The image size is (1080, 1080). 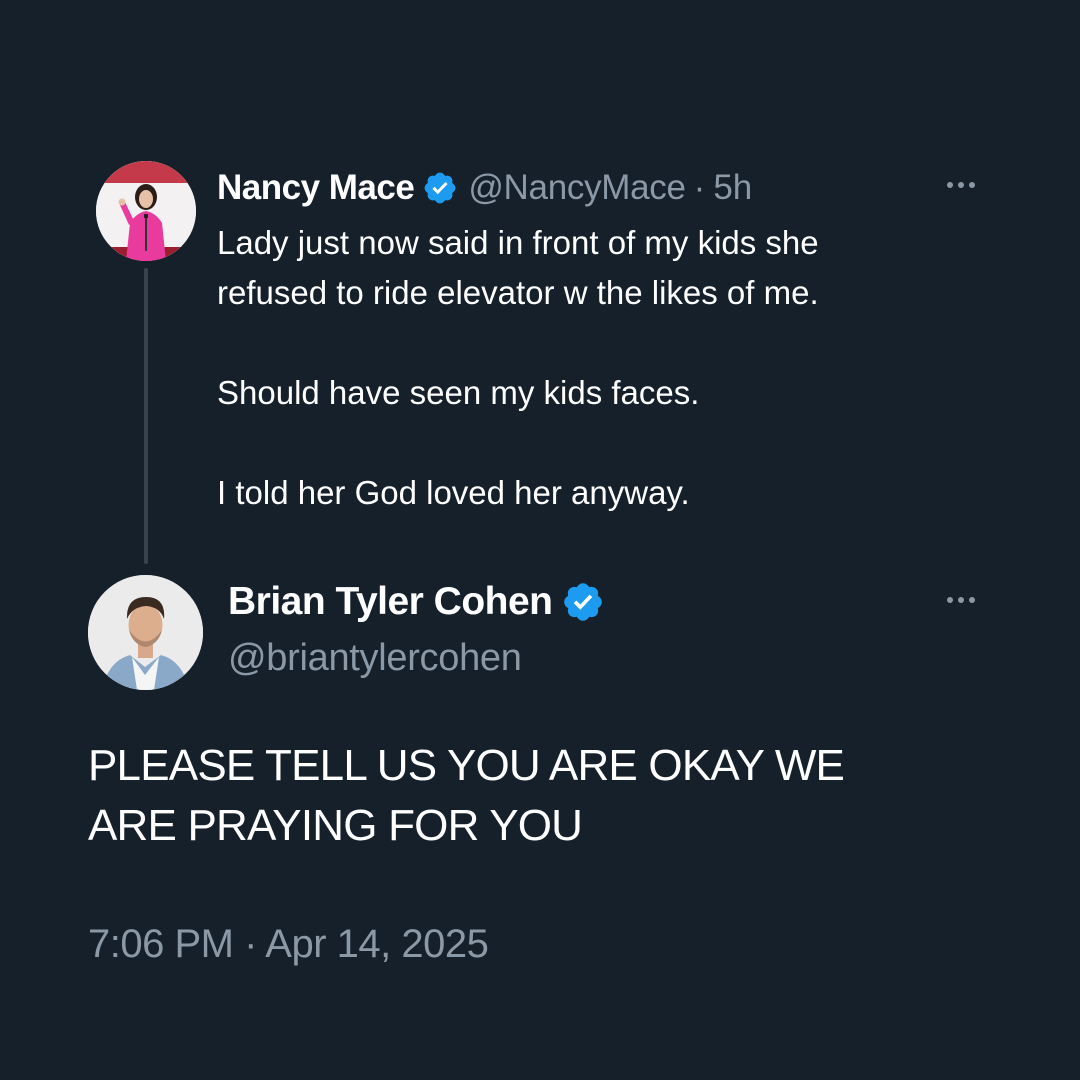 What do you see at coordinates (335, 825) in the screenshot?
I see `tweet-text-line: ARE PRAYING FOR YOU` at bounding box center [335, 825].